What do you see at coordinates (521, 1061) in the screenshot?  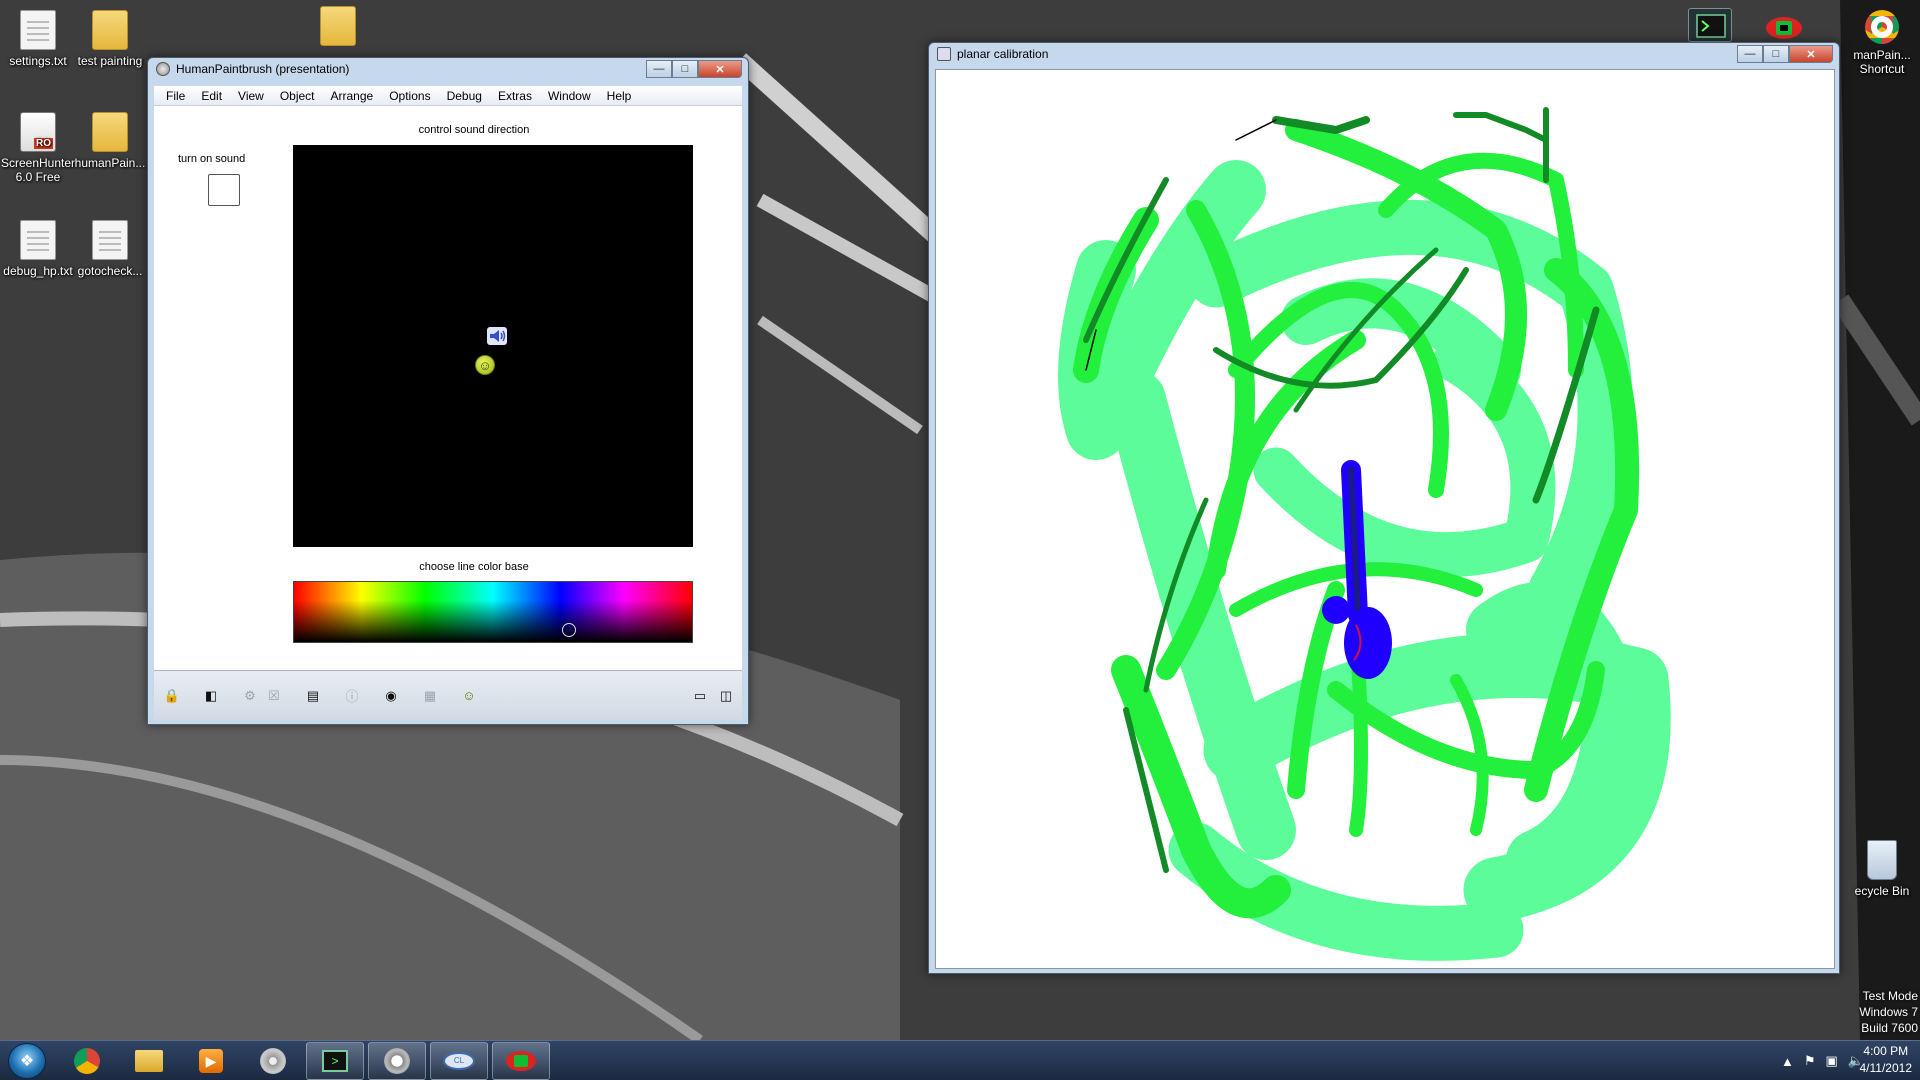 I see `taskbar-eye-app` at bounding box center [521, 1061].